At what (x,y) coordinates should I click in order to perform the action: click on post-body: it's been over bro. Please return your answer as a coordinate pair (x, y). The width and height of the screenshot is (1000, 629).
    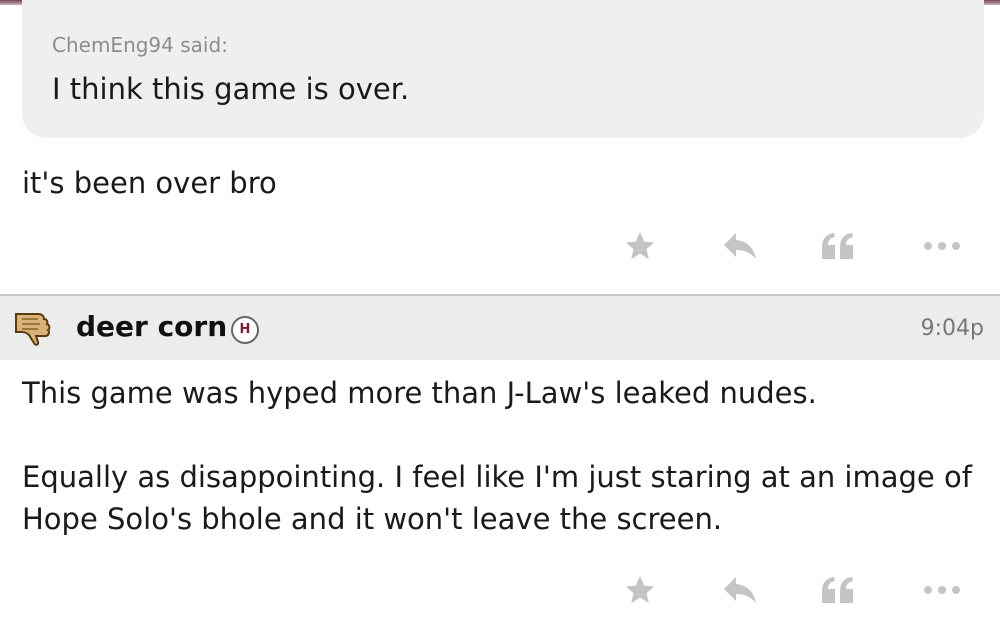
    Looking at the image, I should click on (149, 183).